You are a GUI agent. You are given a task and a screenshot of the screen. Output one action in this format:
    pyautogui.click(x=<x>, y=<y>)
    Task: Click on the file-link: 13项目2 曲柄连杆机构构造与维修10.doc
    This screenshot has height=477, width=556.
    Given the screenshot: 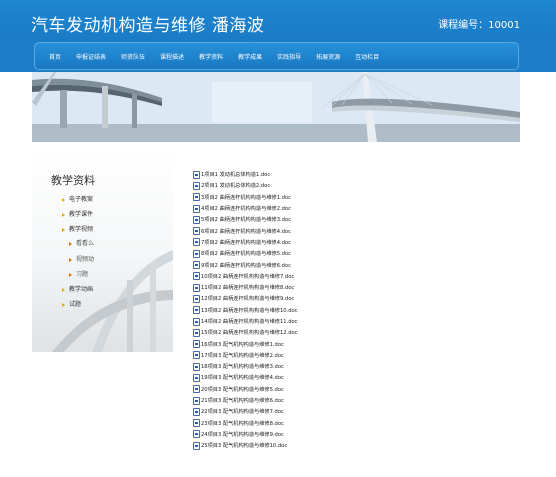 What is the action you would take?
    pyautogui.click(x=249, y=310)
    